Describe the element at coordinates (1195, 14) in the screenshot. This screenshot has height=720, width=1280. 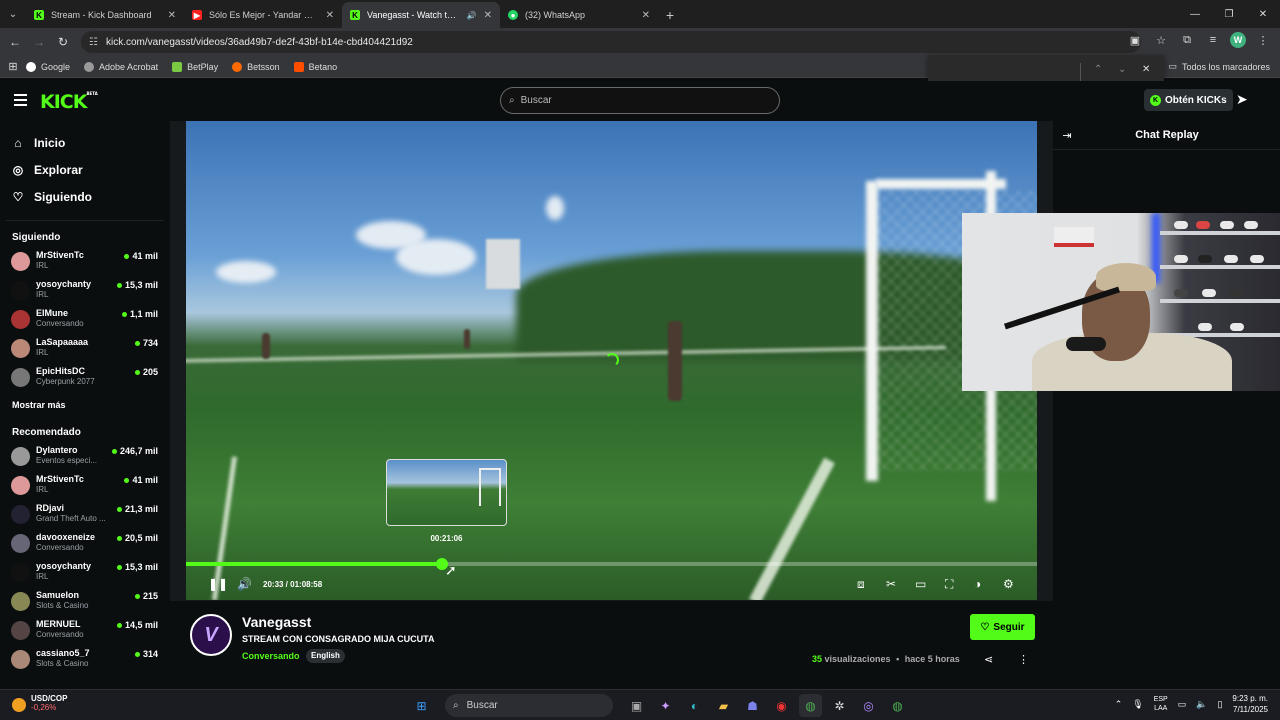
I see `minimize-icon: —` at that location.